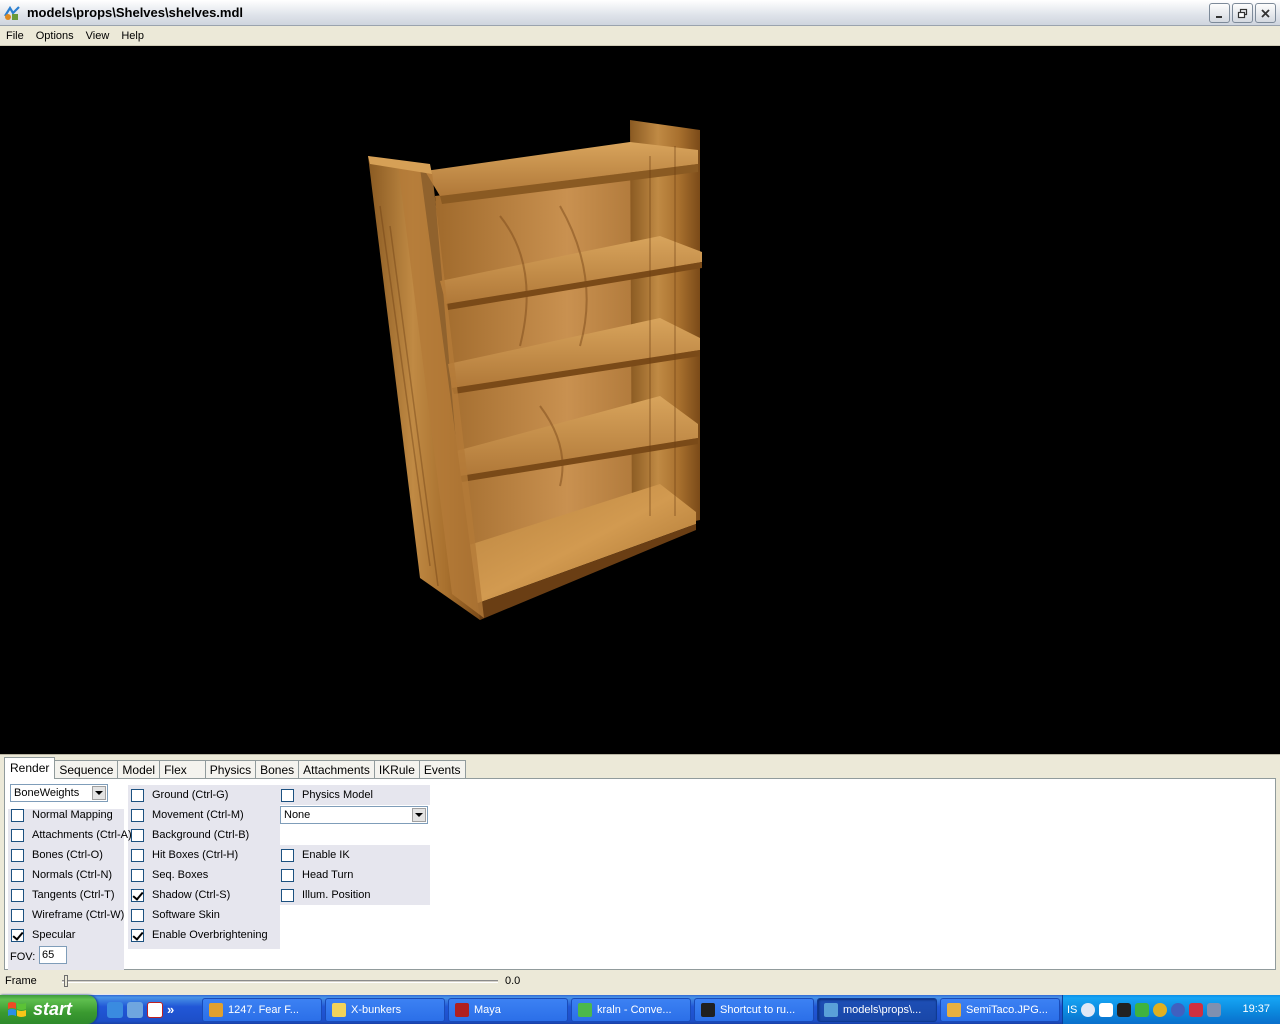  I want to click on enable-ik-checkbox: Enable IK, so click(315, 855).